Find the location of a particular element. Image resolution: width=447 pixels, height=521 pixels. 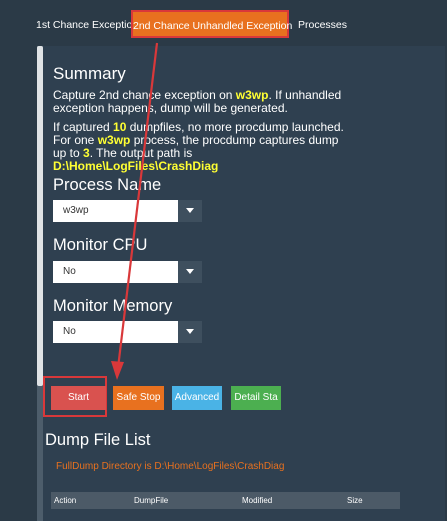

output-path-highlight: D:\Home\LogFiles\CrashDiag is located at coordinates (136, 166).